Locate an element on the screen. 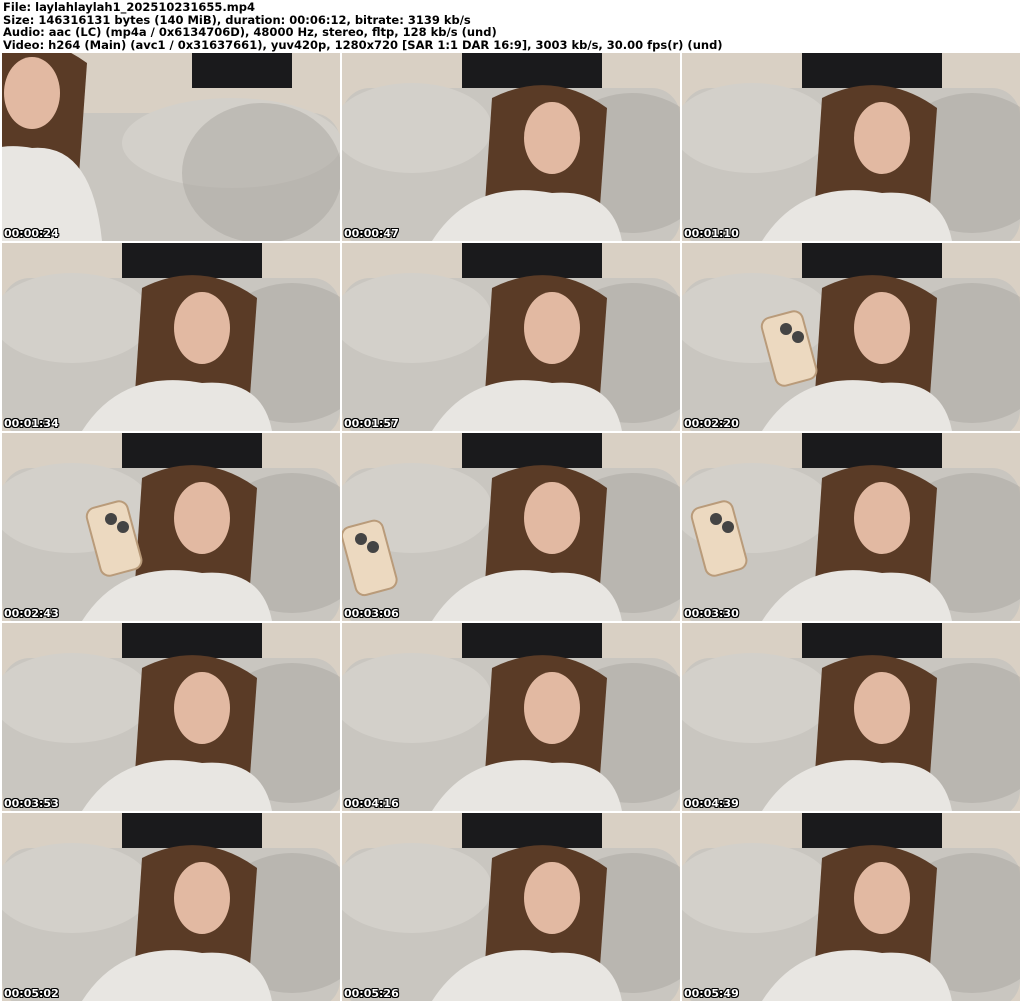 Image resolution: width=1024 pixels, height=1003 pixels. thumbnail-timestamp: 00:00:47 is located at coordinates (371, 233).